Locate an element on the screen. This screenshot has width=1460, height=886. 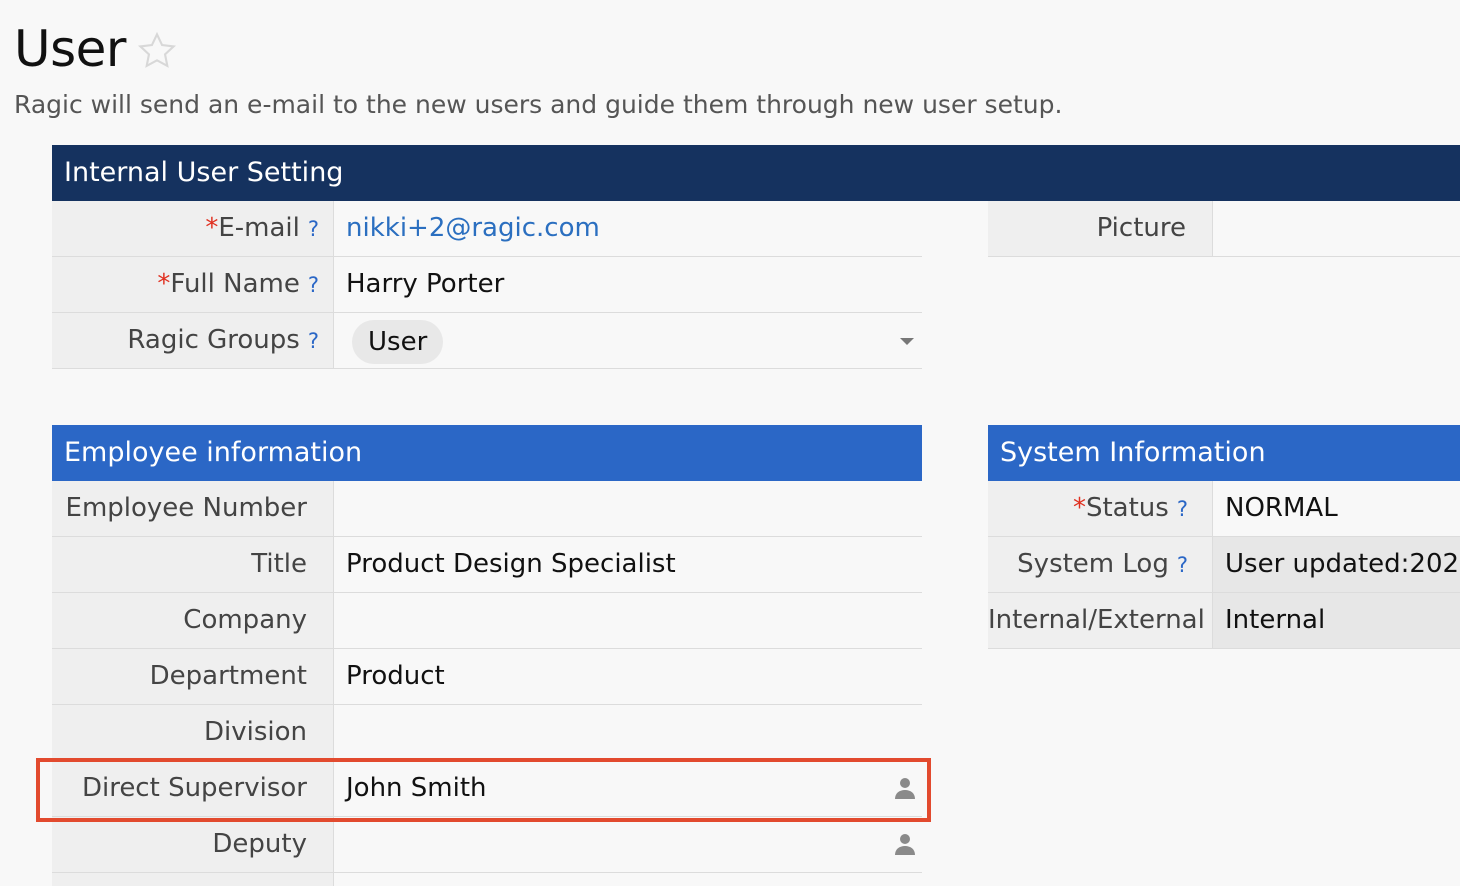
ragic-groups-select: User is located at coordinates (628, 340).